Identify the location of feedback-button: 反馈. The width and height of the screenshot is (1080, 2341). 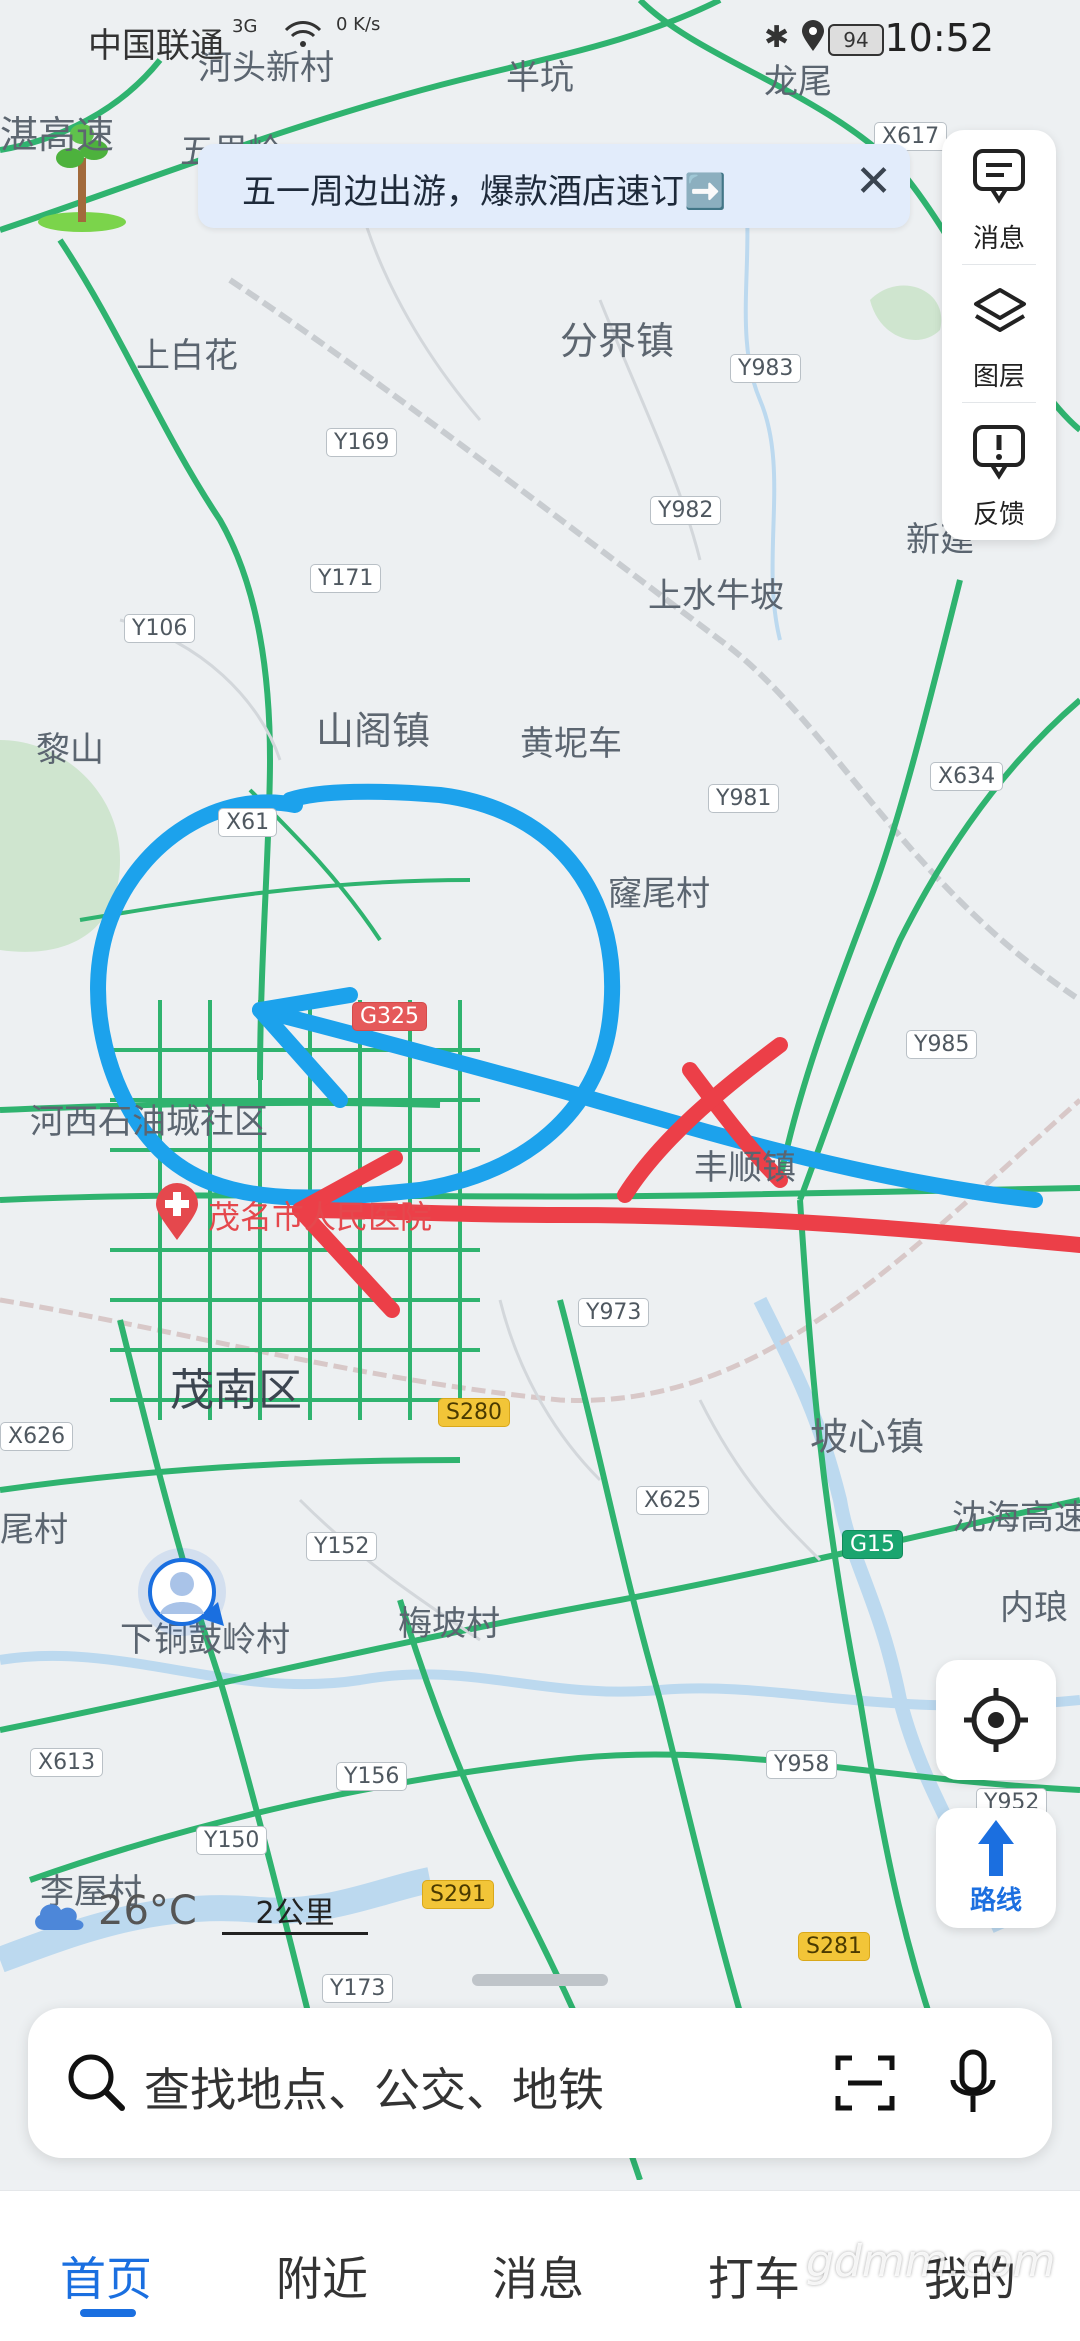
(999, 471).